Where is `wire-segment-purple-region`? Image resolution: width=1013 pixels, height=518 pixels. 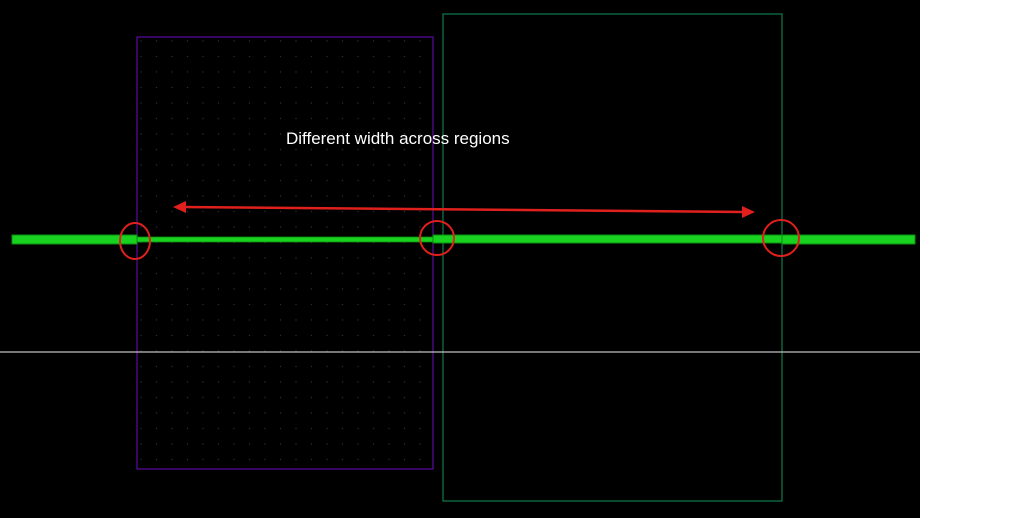 wire-segment-purple-region is located at coordinates (285, 239).